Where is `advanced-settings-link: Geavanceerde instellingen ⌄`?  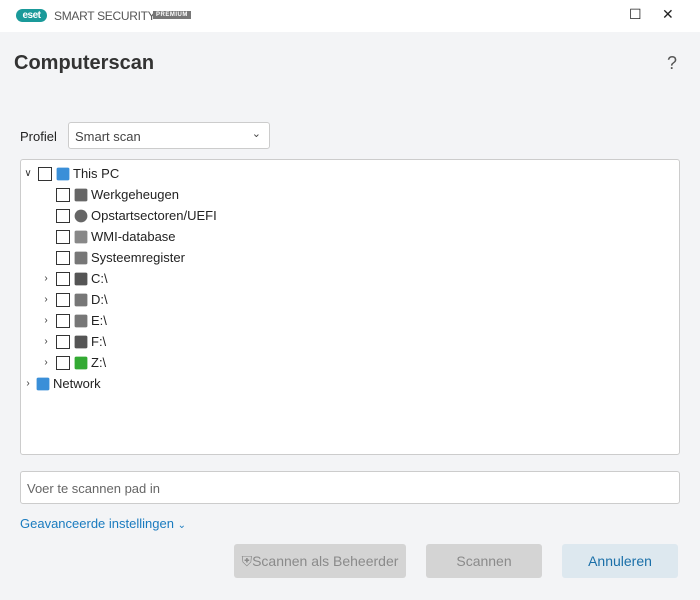
advanced-settings-link: Geavanceerde instellingen ⌄ is located at coordinates (103, 523).